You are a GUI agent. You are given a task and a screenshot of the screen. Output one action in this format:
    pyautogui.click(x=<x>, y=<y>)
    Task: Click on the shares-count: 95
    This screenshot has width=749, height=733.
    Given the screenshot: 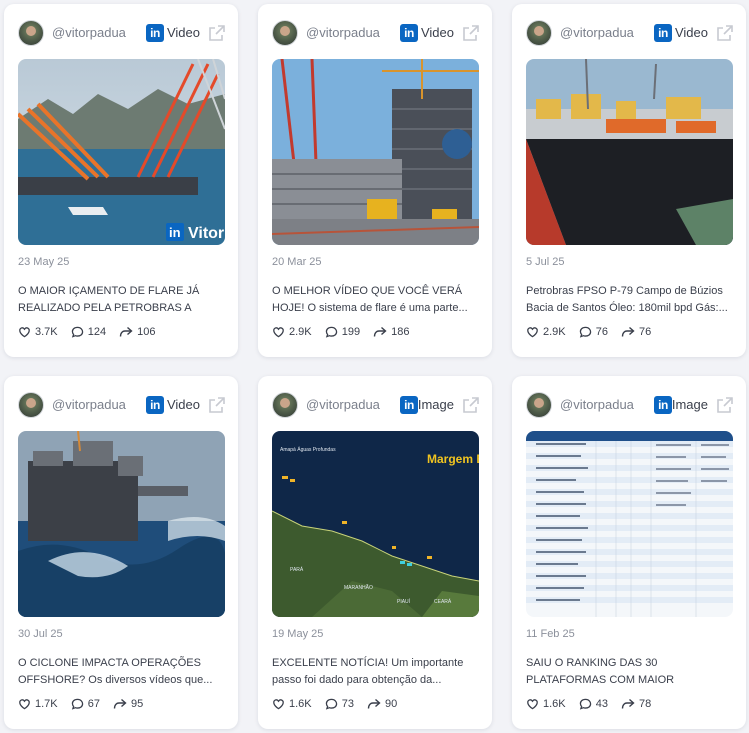 What is the action you would take?
    pyautogui.click(x=137, y=704)
    